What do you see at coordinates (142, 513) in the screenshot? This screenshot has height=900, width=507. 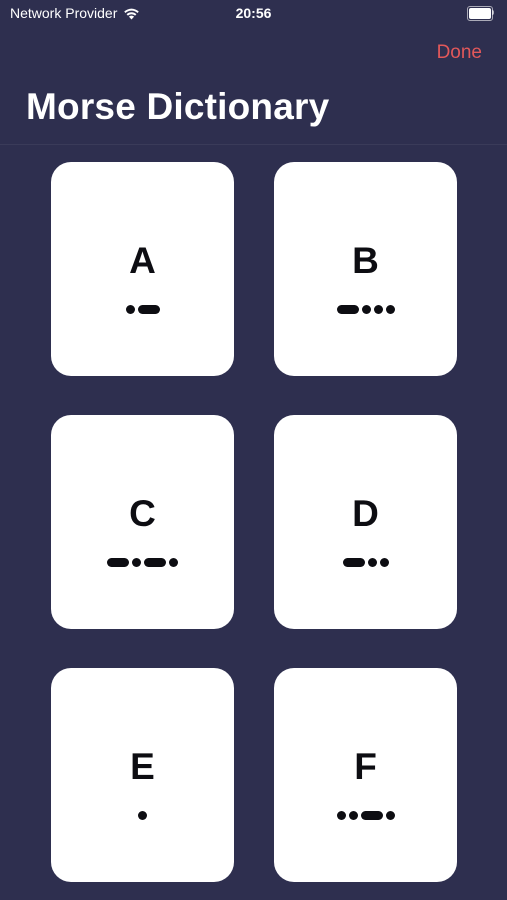 I see `card-letter: C` at bounding box center [142, 513].